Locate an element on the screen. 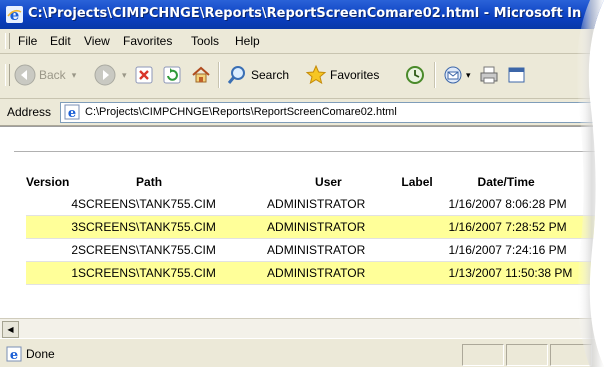 The height and width of the screenshot is (367, 612). stop-button is located at coordinates (144, 75).